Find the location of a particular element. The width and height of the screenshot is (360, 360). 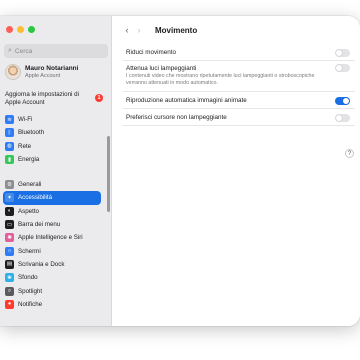

spotlight-icon: ⌕ is located at coordinates (9, 291).